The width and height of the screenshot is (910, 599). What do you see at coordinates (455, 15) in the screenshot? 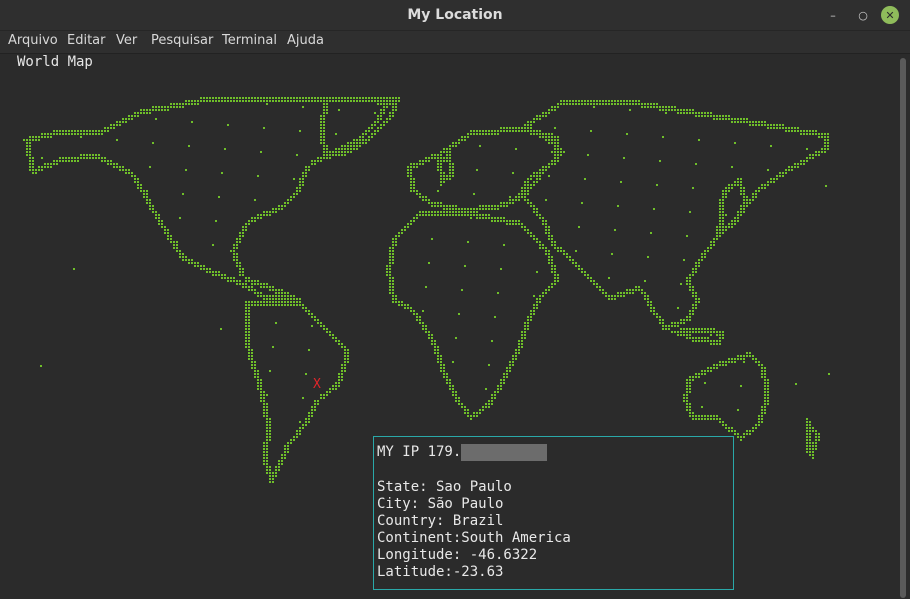
I see `title-bar: My Location – ○ ✕` at bounding box center [455, 15].